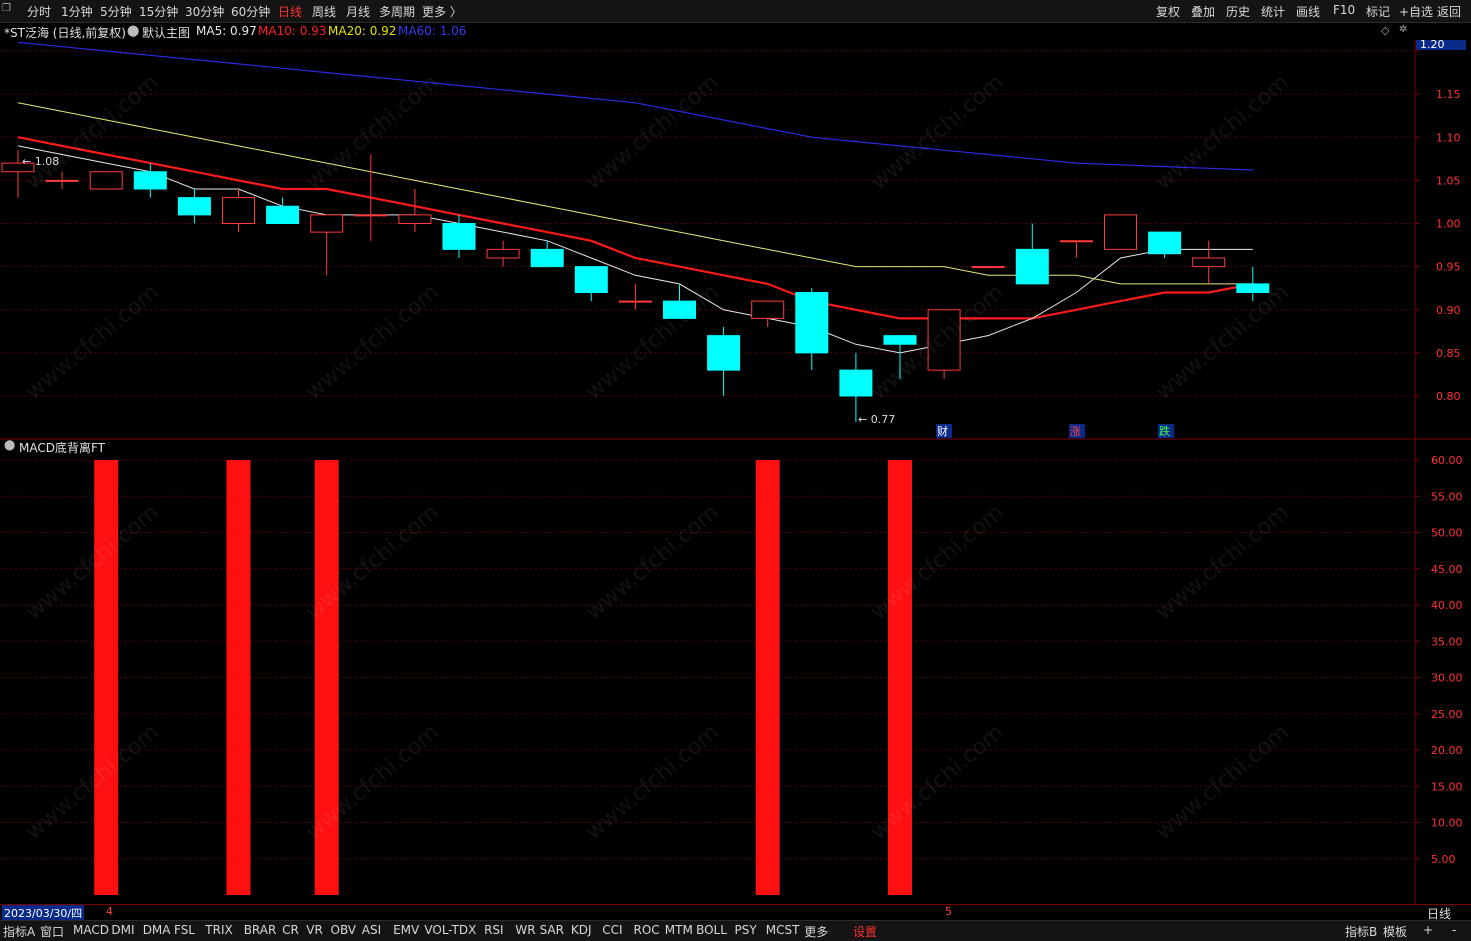  Describe the element at coordinates (876, 419) in the screenshot. I see `low-price-label: ← 0.77` at that location.